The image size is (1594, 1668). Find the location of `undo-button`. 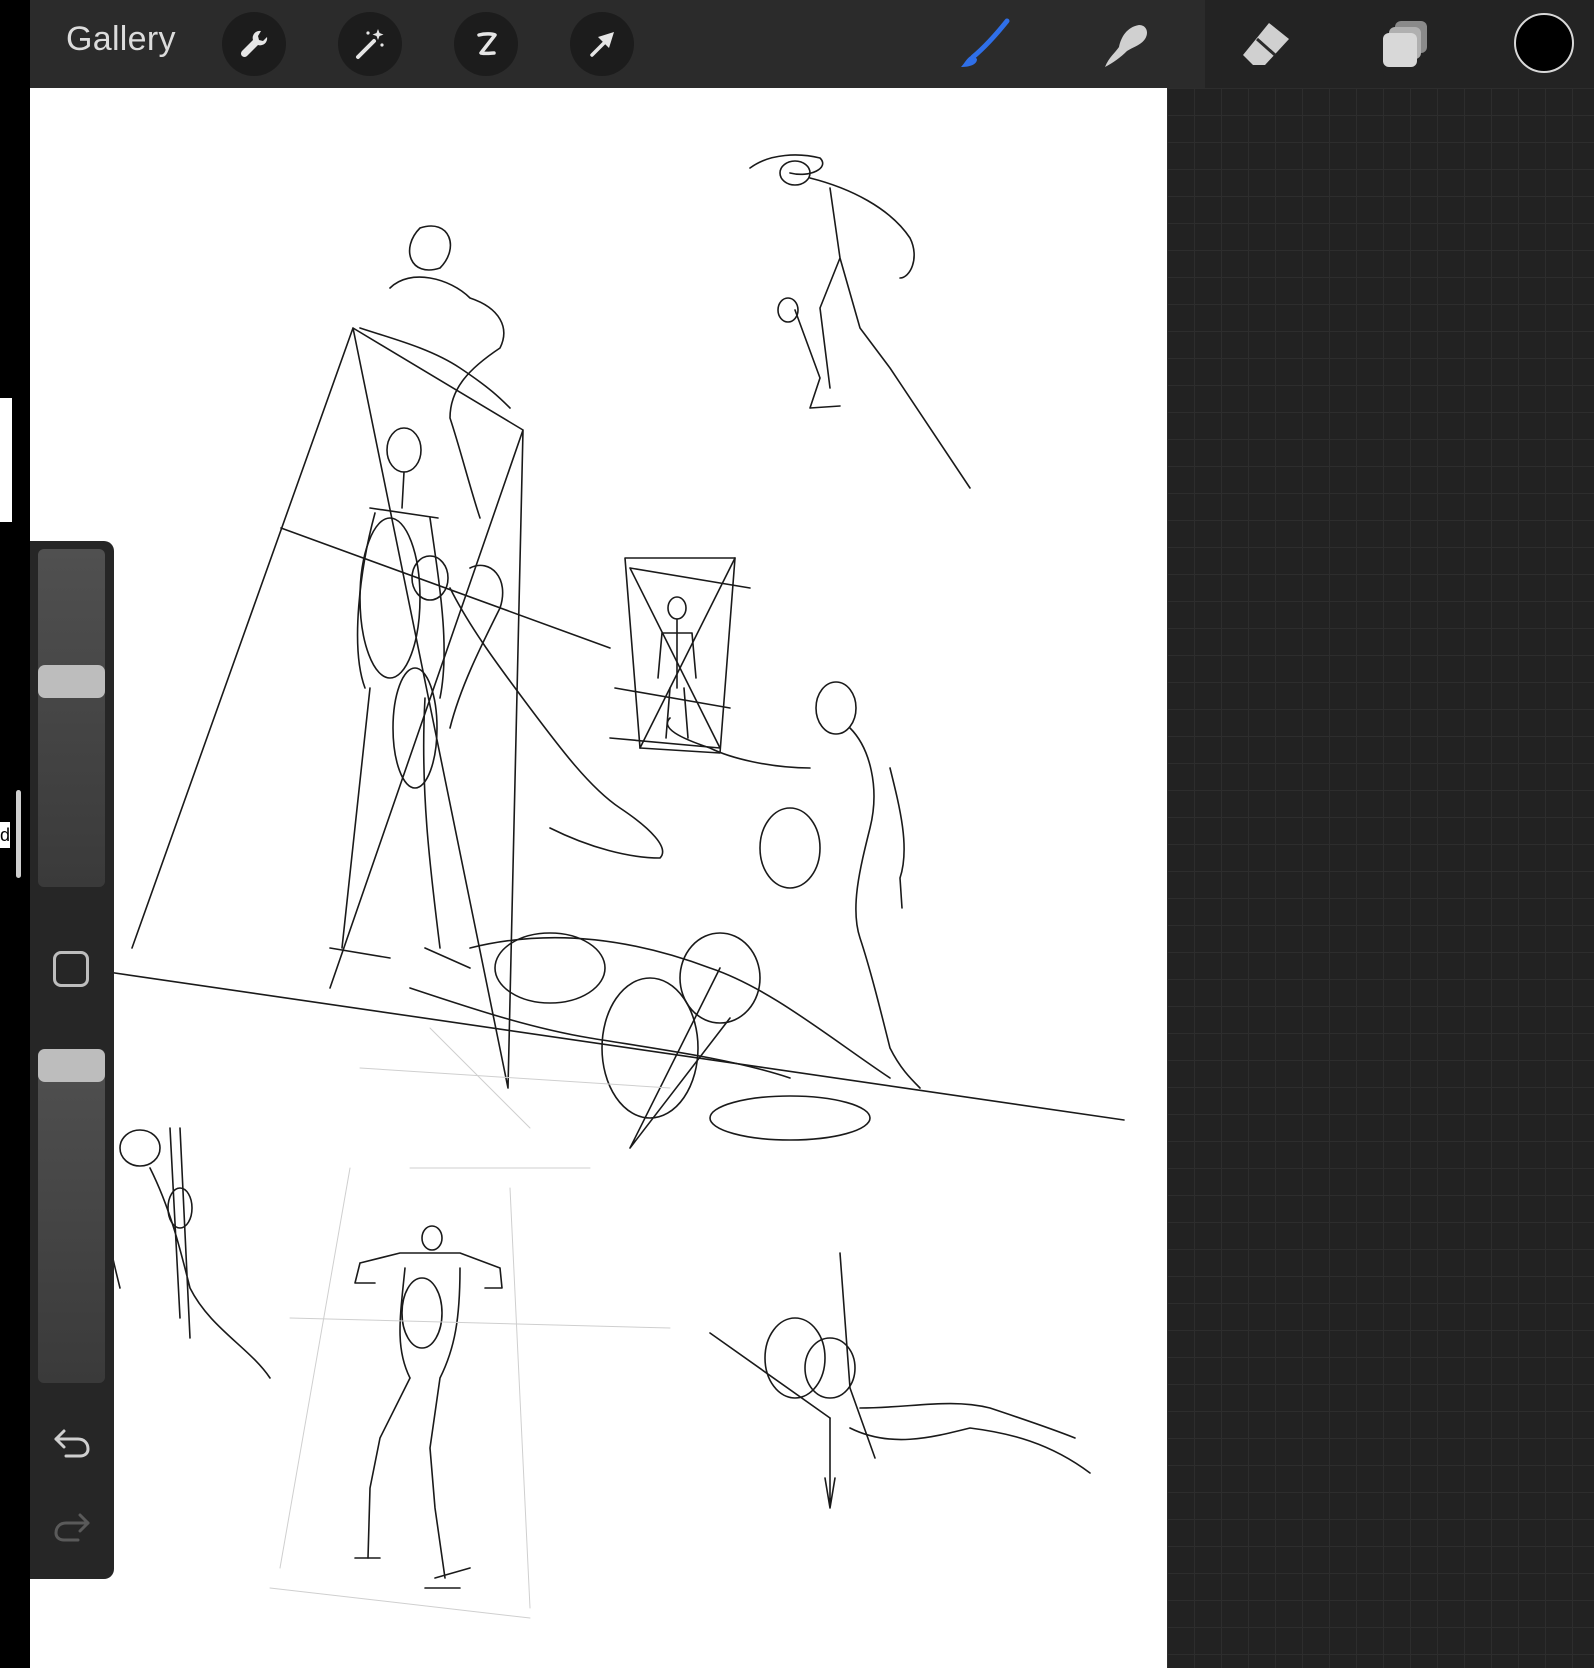

undo-button is located at coordinates (72, 1441).